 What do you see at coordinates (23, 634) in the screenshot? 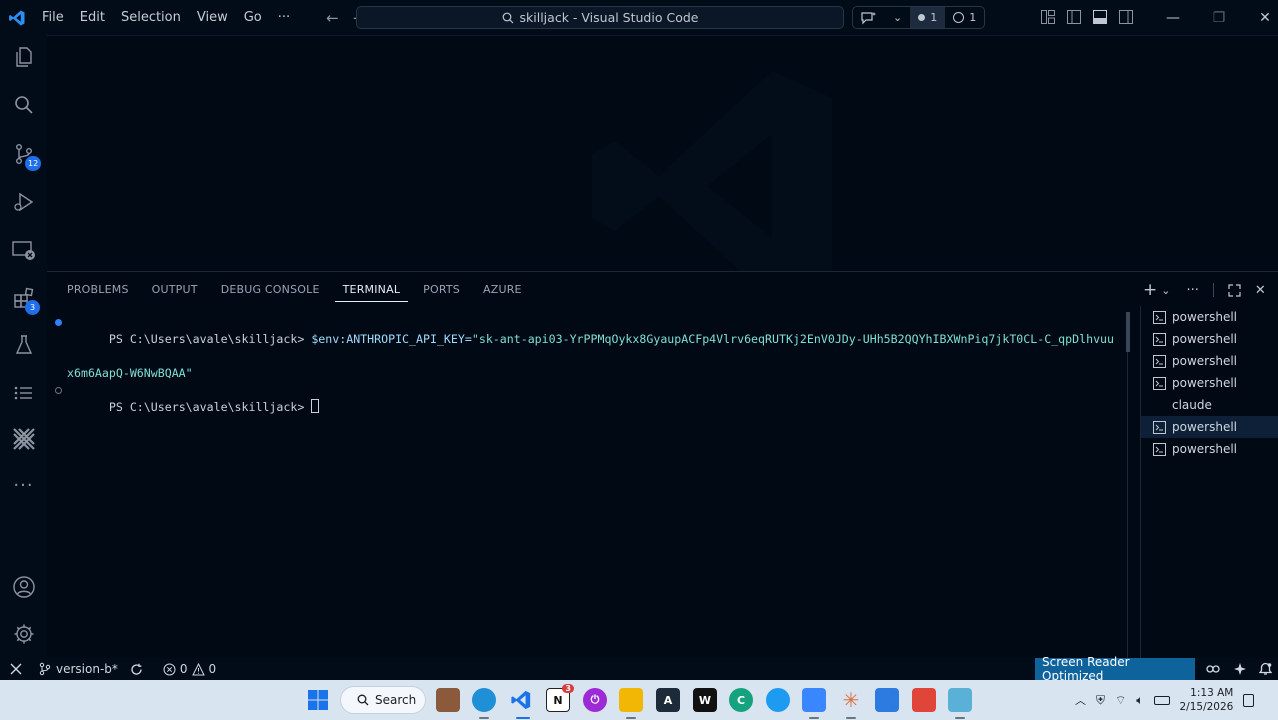
I see `settings-gear-icon` at bounding box center [23, 634].